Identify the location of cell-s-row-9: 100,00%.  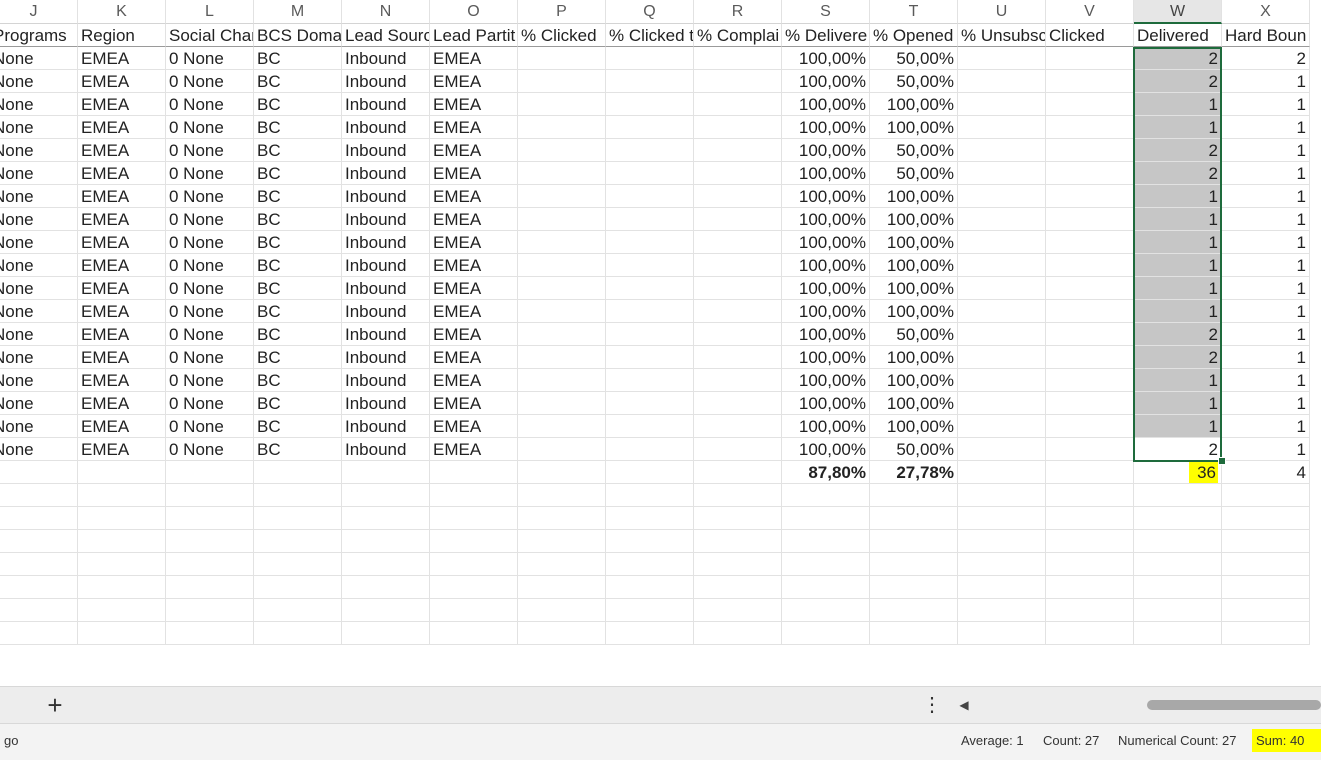
(826, 242).